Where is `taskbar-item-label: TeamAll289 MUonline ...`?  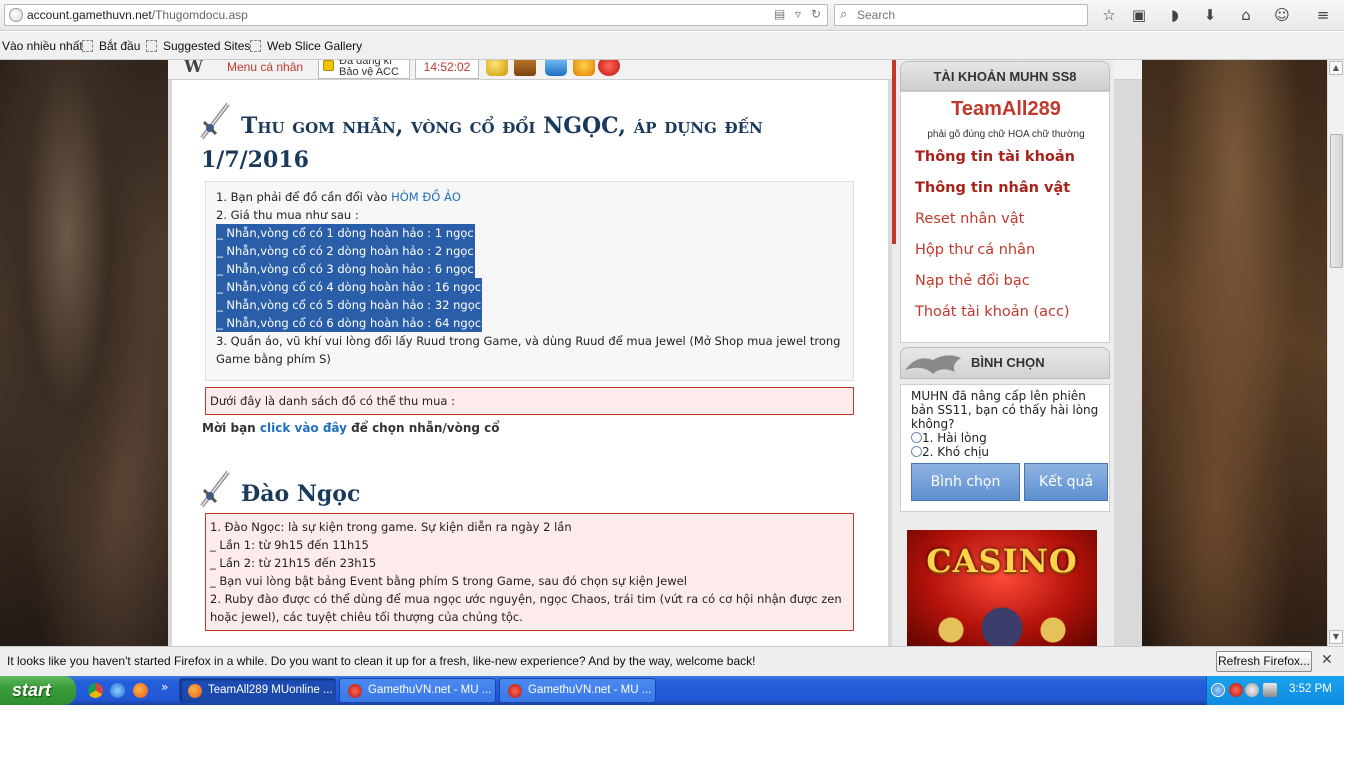
taskbar-item-label: TeamAll289 MUonline ... is located at coordinates (270, 690).